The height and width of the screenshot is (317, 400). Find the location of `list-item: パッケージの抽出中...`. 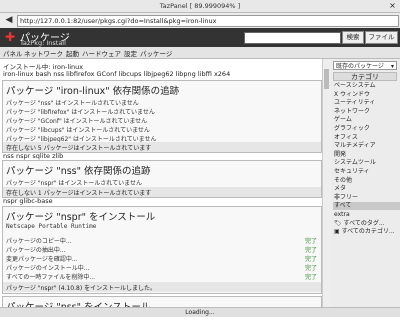

list-item: パッケージの抽出中... is located at coordinates (36, 250).